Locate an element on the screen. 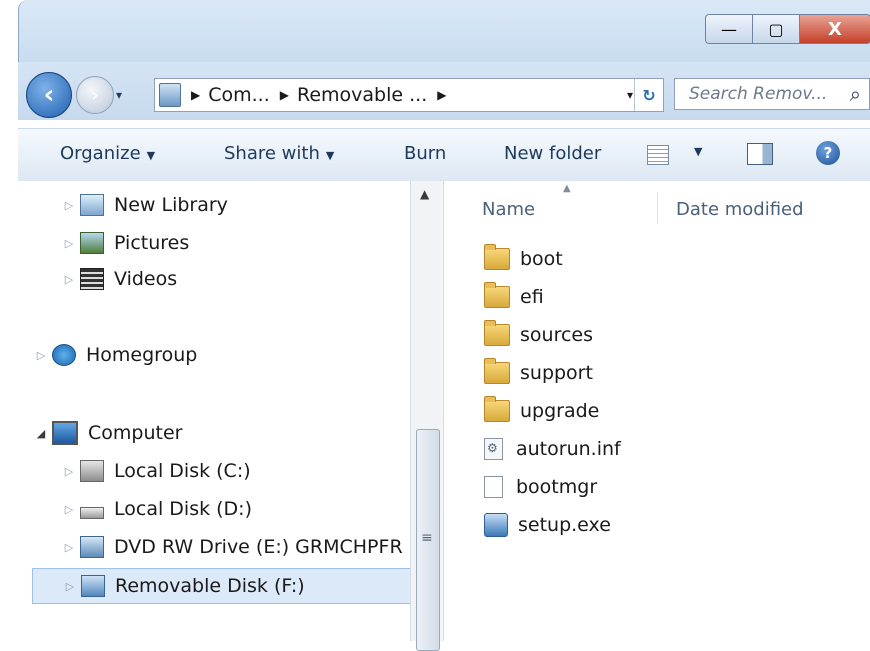 This screenshot has width=870, height=651. new-folder-label: New folder is located at coordinates (553, 153).